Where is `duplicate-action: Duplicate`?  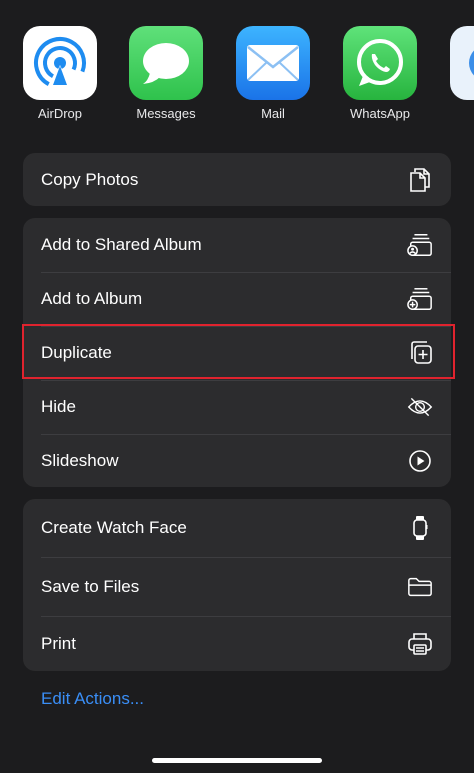 duplicate-action: Duplicate is located at coordinates (237, 353).